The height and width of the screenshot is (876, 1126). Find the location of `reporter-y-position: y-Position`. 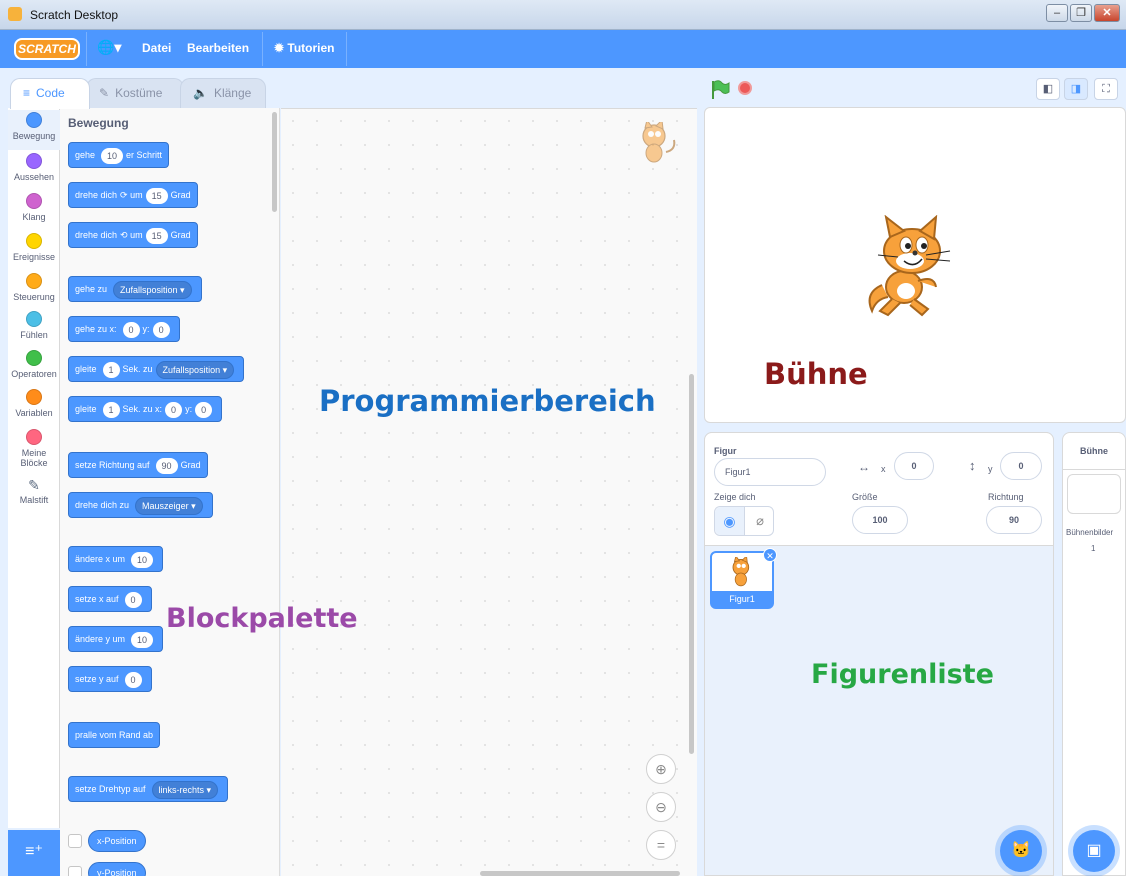

reporter-y-position: y-Position is located at coordinates (107, 869).